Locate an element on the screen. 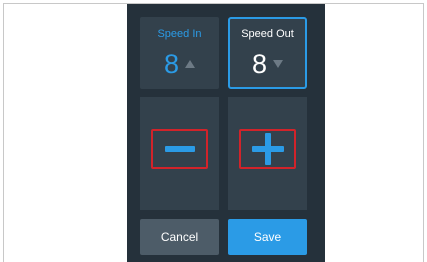 This screenshot has height=262, width=427. minus-icon is located at coordinates (180, 149).